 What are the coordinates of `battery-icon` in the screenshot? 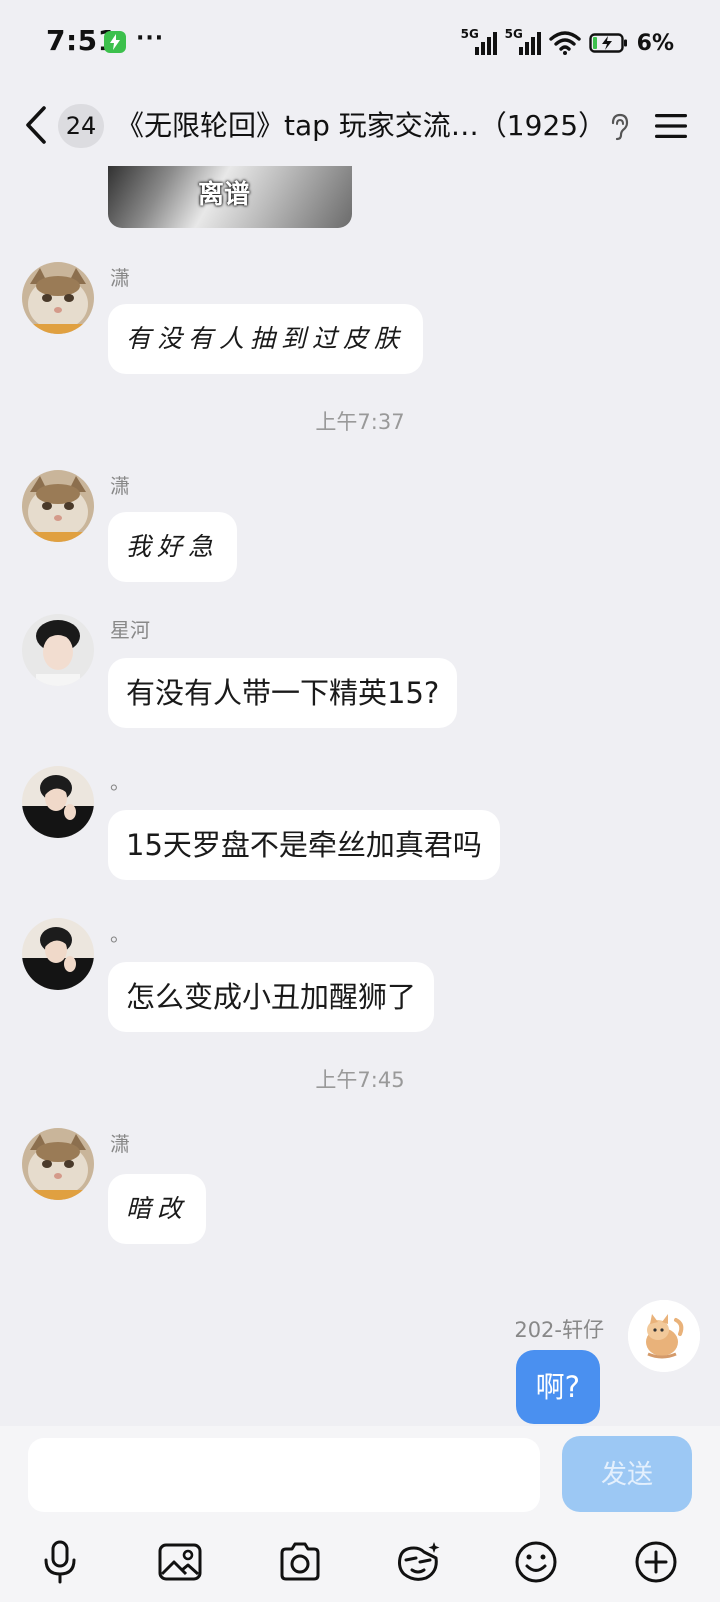 It's located at (607, 43).